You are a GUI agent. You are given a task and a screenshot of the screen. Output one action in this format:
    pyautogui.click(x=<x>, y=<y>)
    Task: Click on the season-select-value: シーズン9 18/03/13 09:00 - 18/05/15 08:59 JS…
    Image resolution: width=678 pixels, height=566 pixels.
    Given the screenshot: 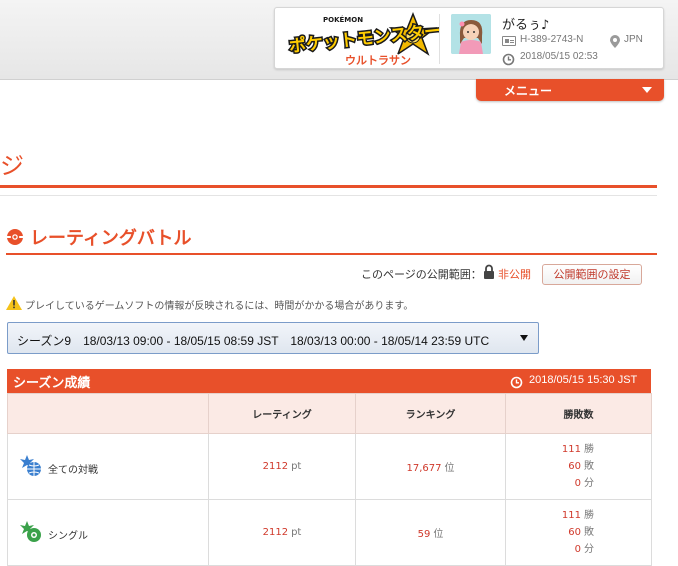 What is the action you would take?
    pyautogui.click(x=253, y=341)
    